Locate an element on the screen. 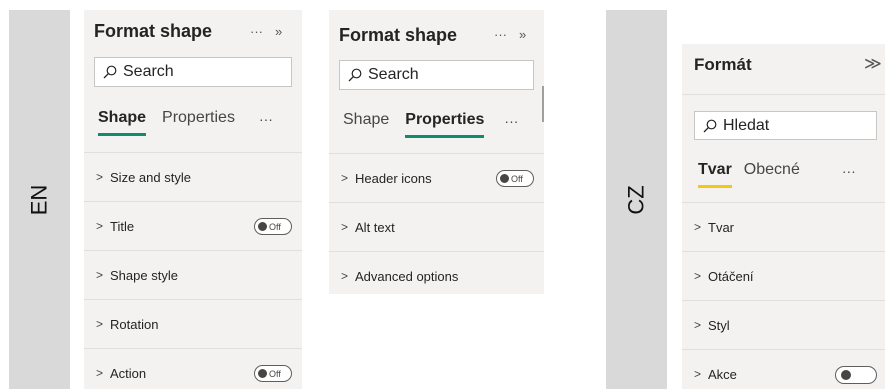 The image size is (885, 389). language-label-cz: CZ is located at coordinates (636, 199).